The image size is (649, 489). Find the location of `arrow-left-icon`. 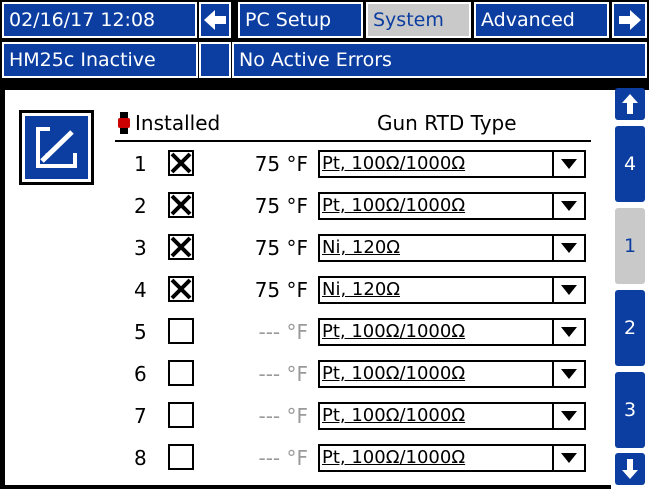

arrow-left-icon is located at coordinates (215, 20).